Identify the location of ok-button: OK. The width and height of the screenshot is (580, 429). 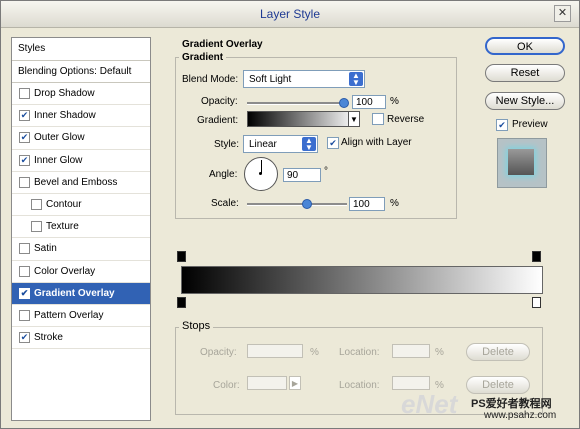
(525, 46).